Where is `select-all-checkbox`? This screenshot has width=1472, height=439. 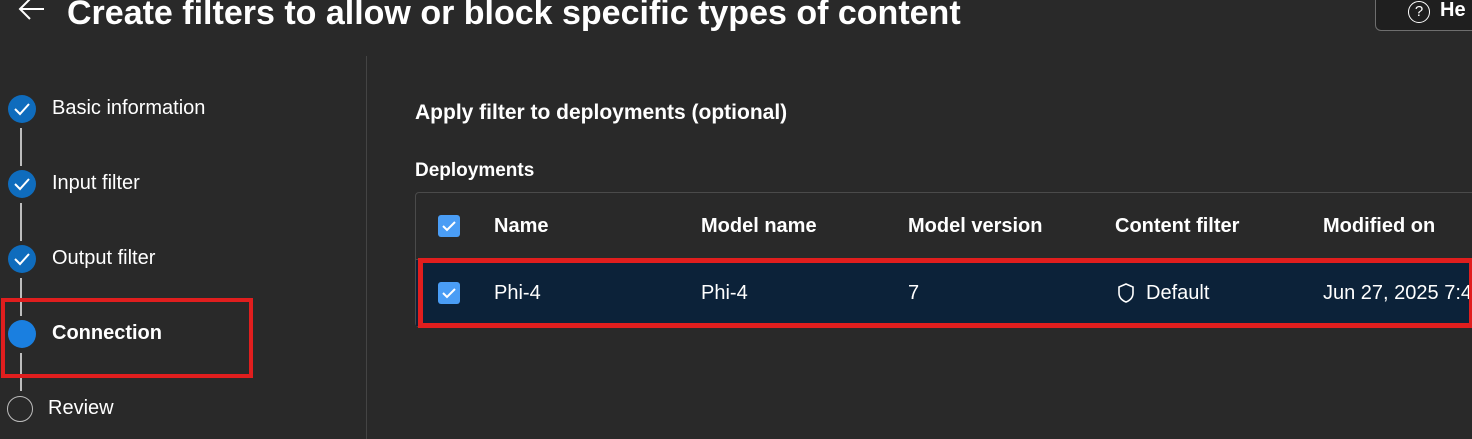
select-all-checkbox is located at coordinates (449, 226).